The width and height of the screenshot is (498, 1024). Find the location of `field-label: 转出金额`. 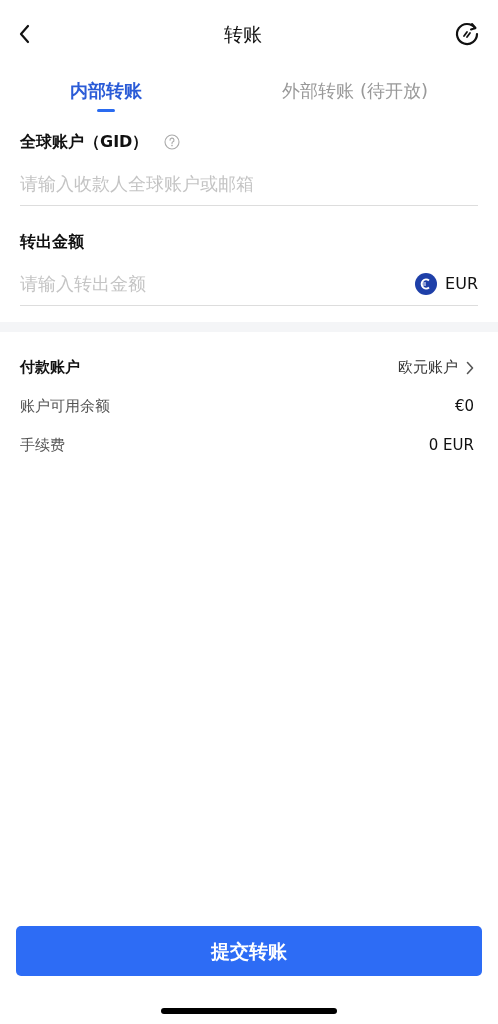

field-label: 转出金额 is located at coordinates (52, 242).